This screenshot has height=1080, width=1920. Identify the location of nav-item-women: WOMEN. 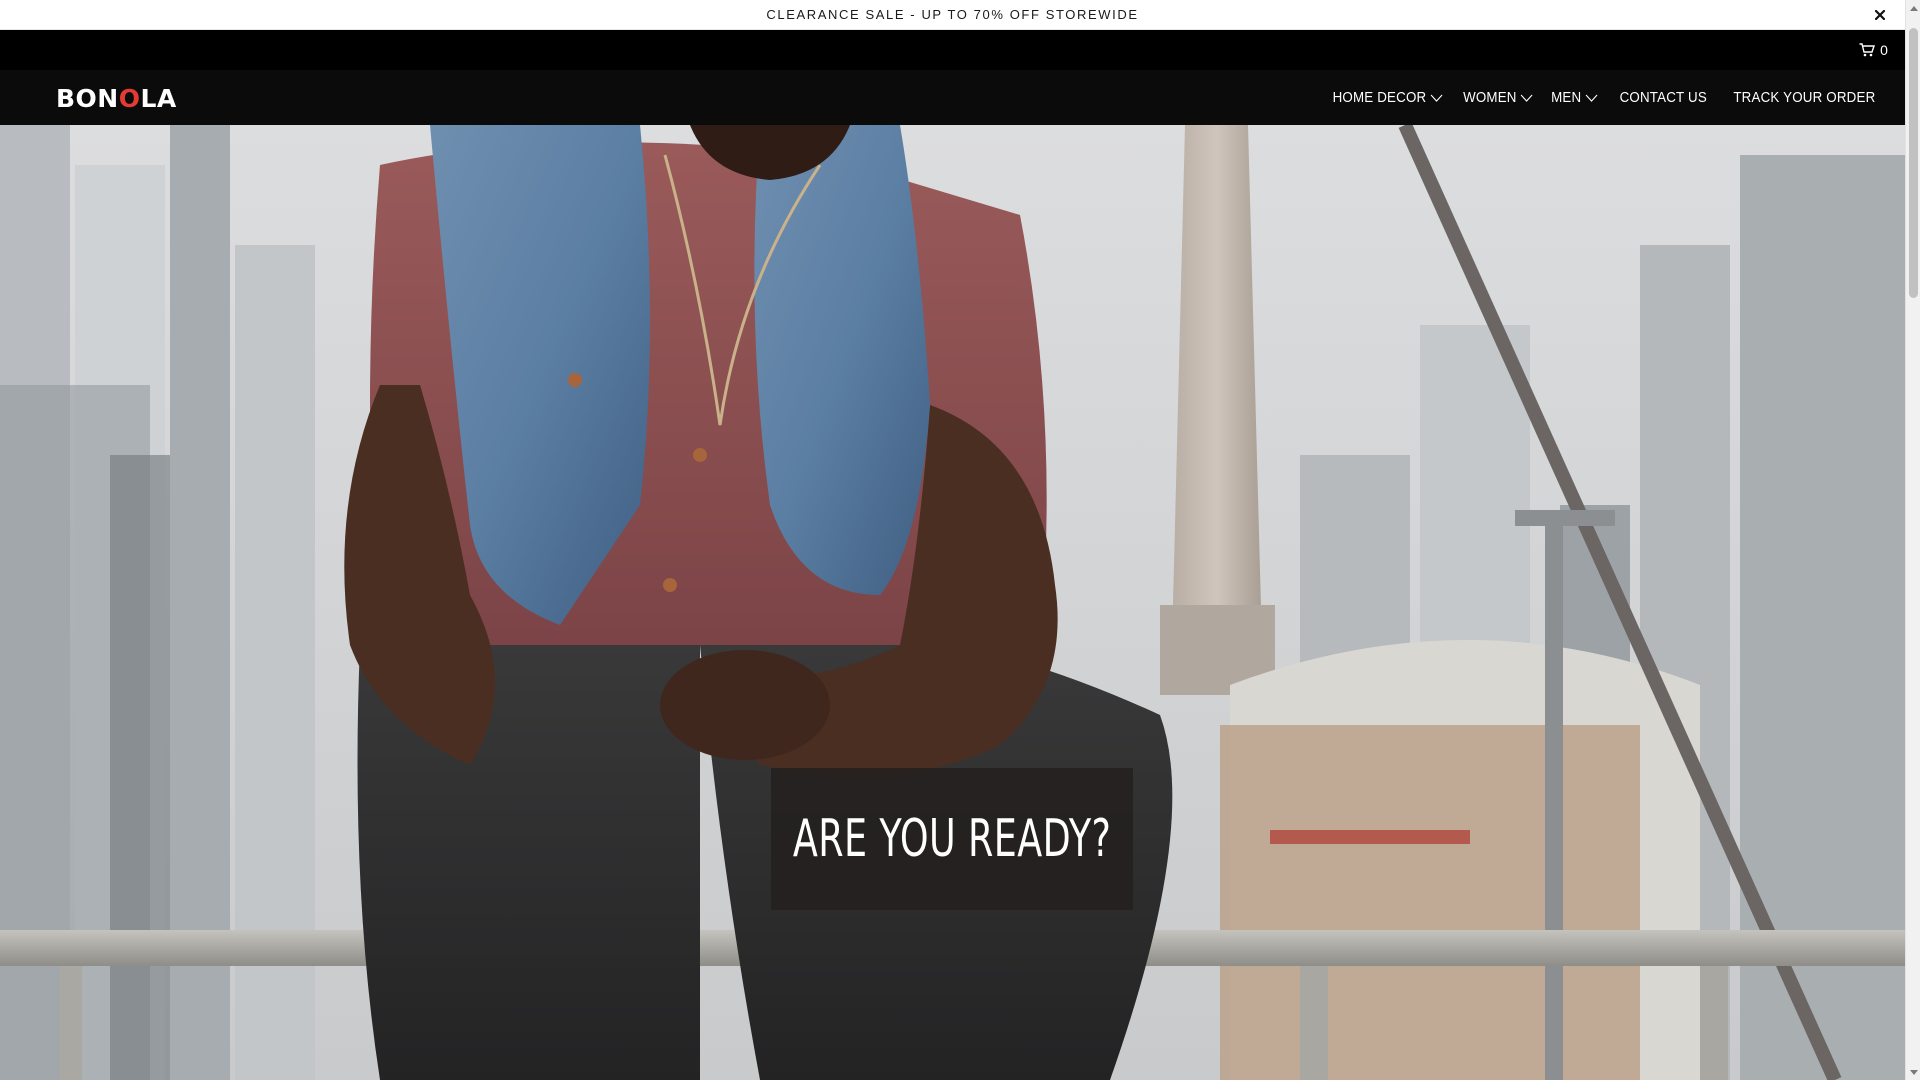
(1498, 98).